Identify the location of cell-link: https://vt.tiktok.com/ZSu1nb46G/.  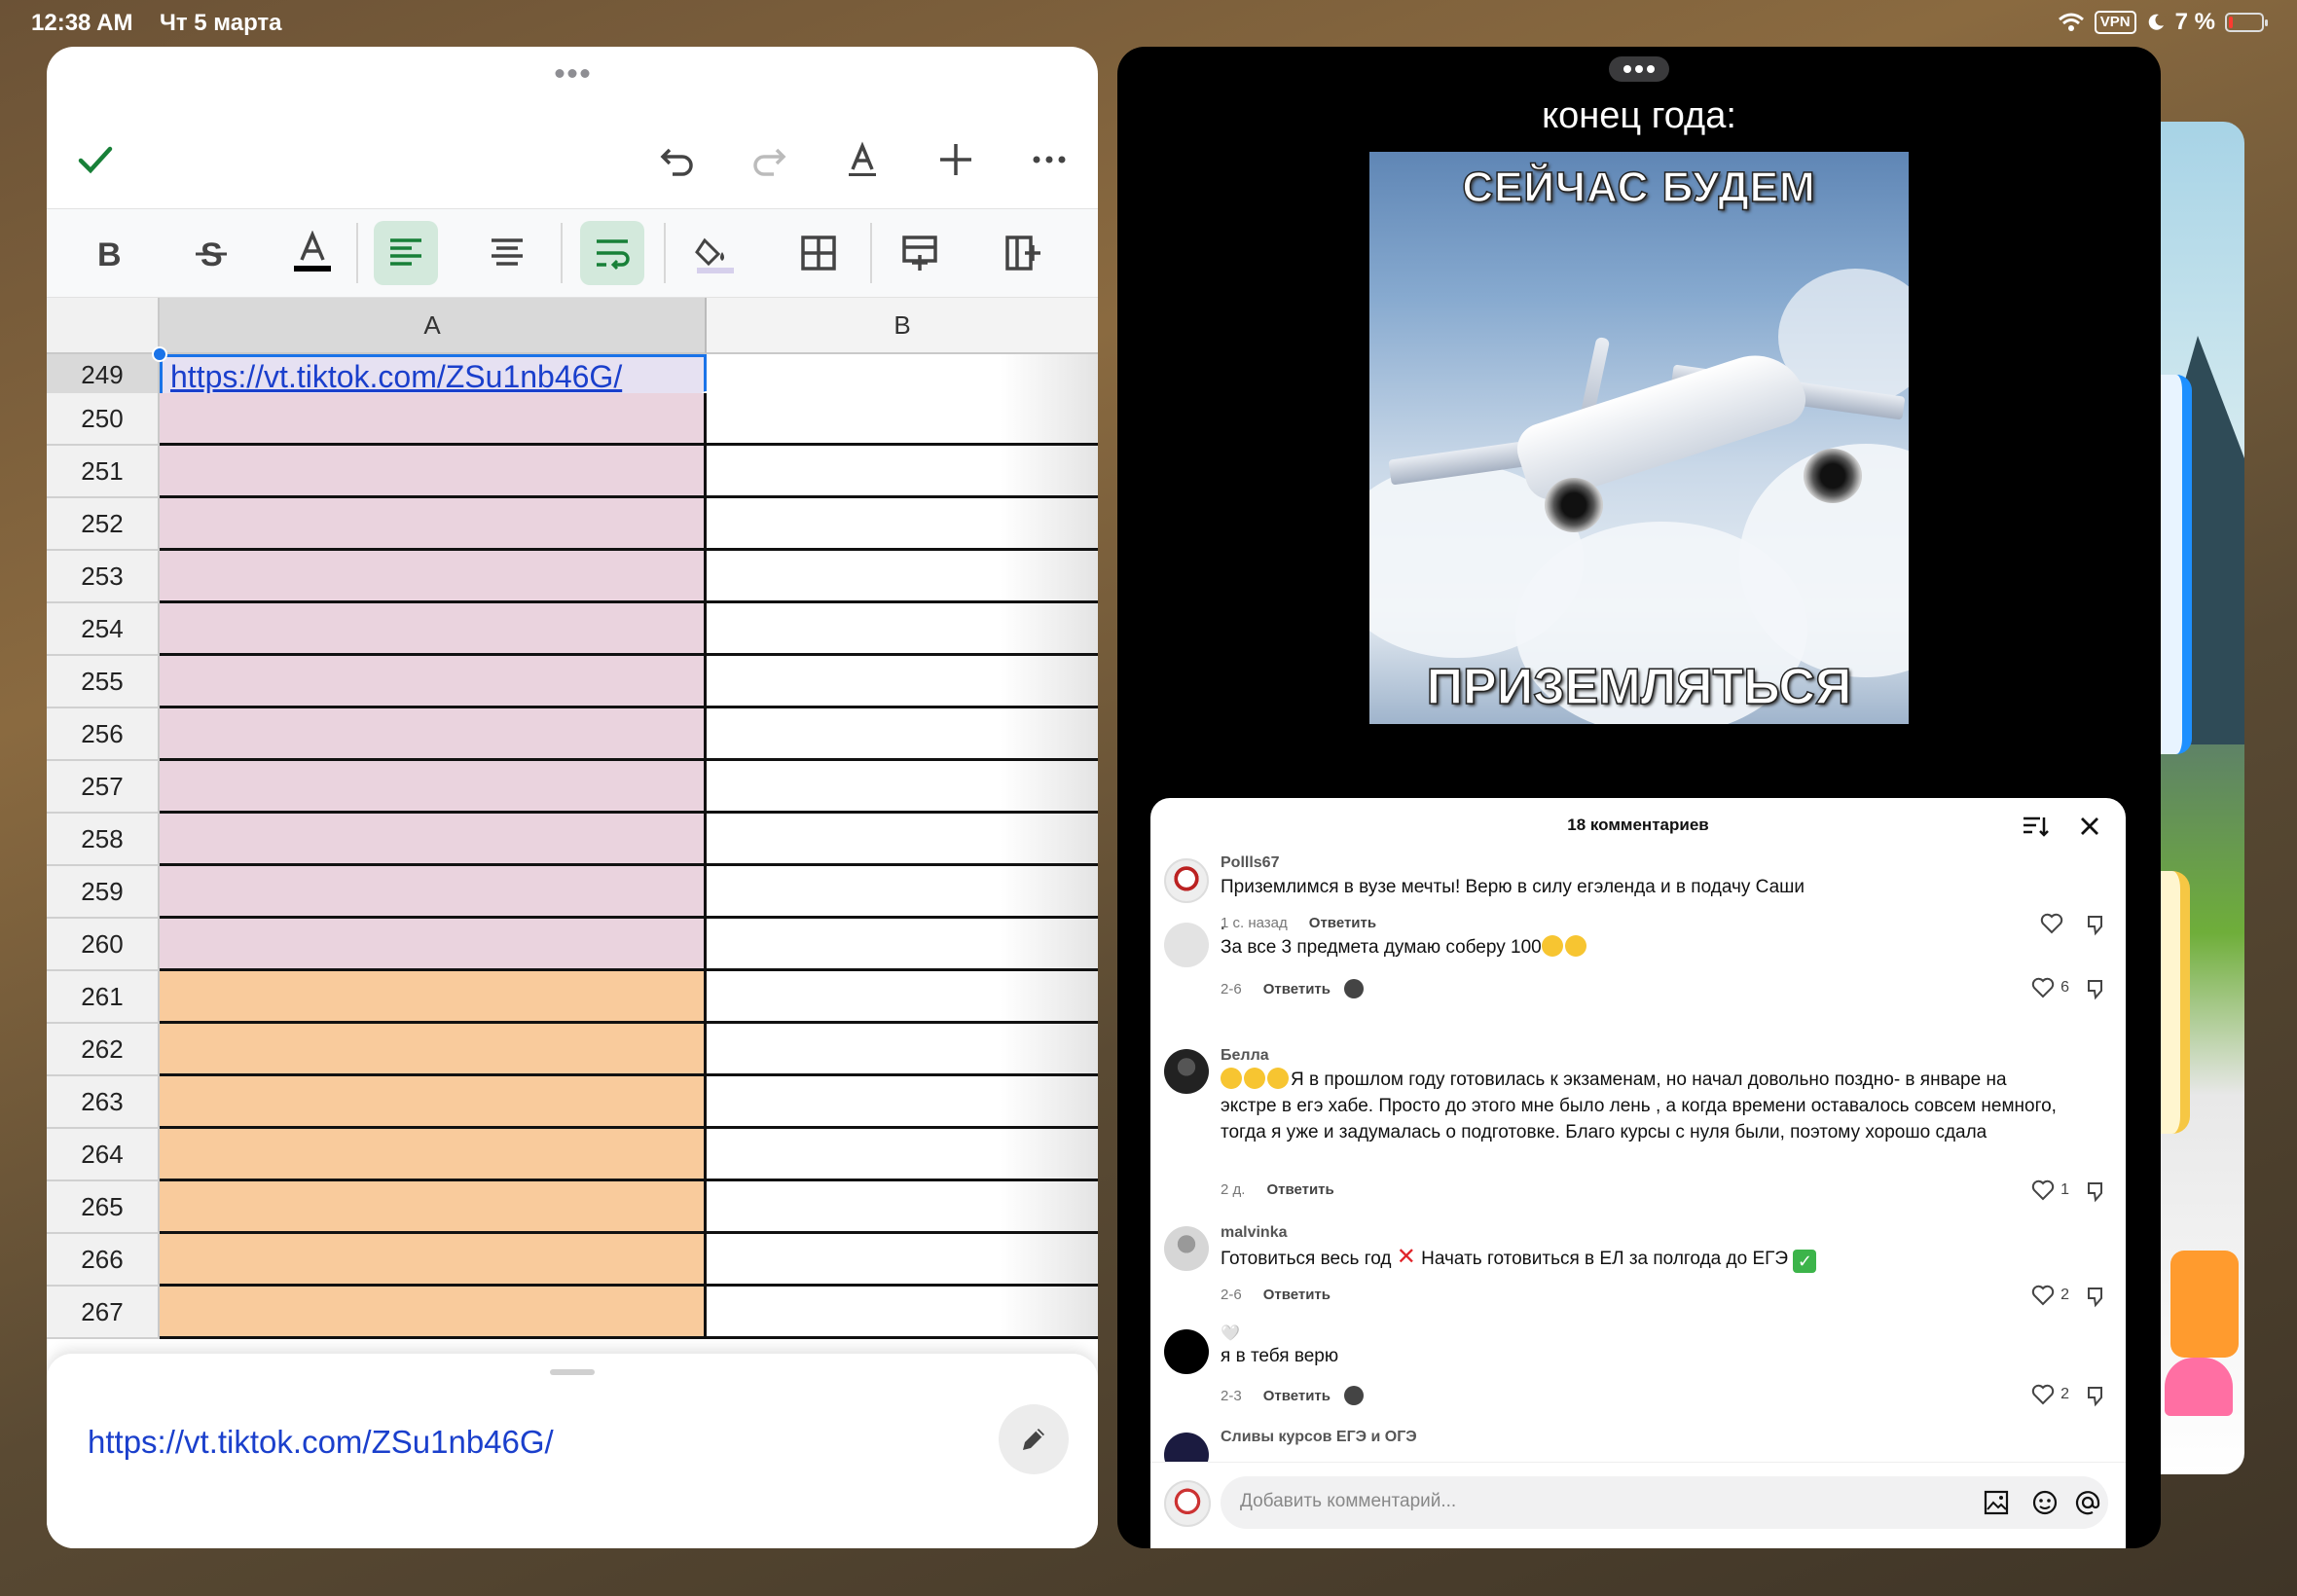
(396, 377).